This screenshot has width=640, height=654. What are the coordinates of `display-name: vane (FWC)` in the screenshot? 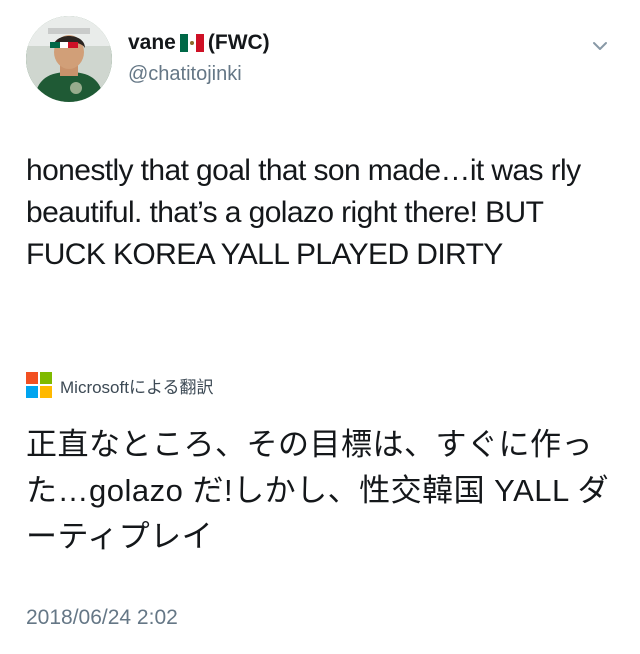 It's located at (199, 44).